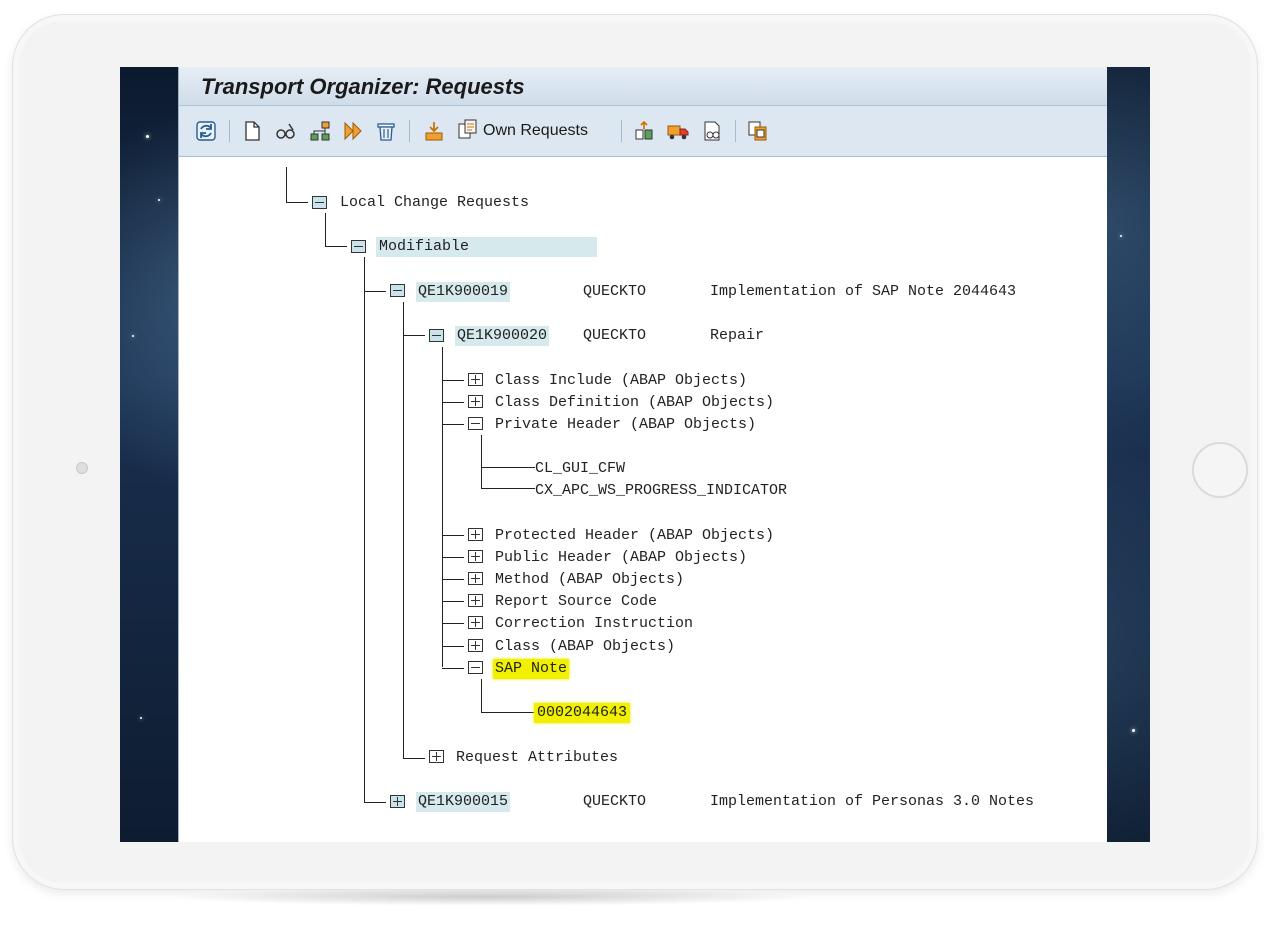 The width and height of the screenshot is (1273, 937). What do you see at coordinates (615, 335) in the screenshot?
I see `task-owner: QUECKTO` at bounding box center [615, 335].